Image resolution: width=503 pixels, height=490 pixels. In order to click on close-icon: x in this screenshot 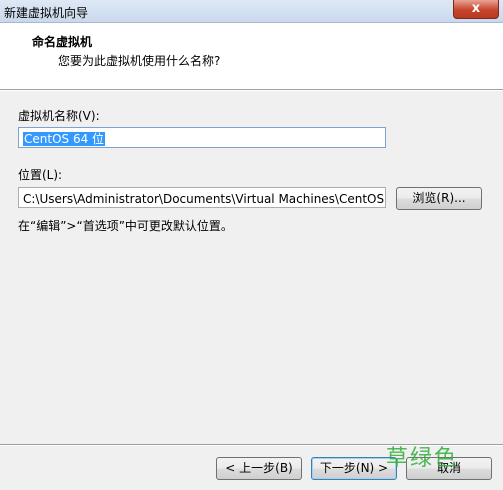, I will do `click(476, 9)`.